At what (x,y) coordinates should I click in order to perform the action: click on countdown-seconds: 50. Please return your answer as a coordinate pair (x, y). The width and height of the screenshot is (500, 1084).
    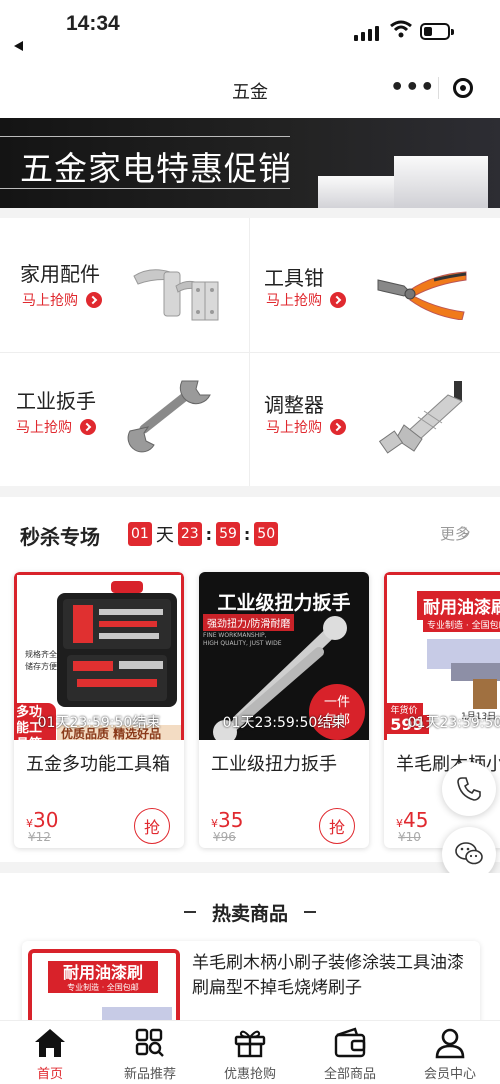
    Looking at the image, I should click on (266, 534).